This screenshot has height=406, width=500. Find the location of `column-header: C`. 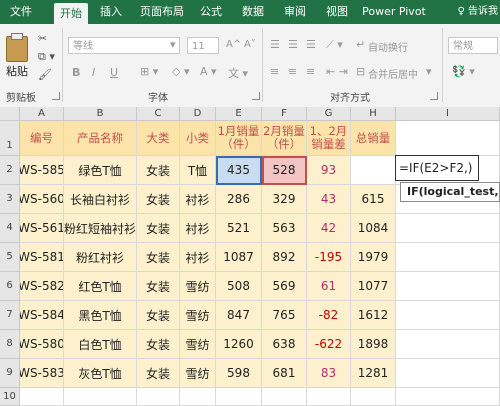

column-header: C is located at coordinates (158, 114).